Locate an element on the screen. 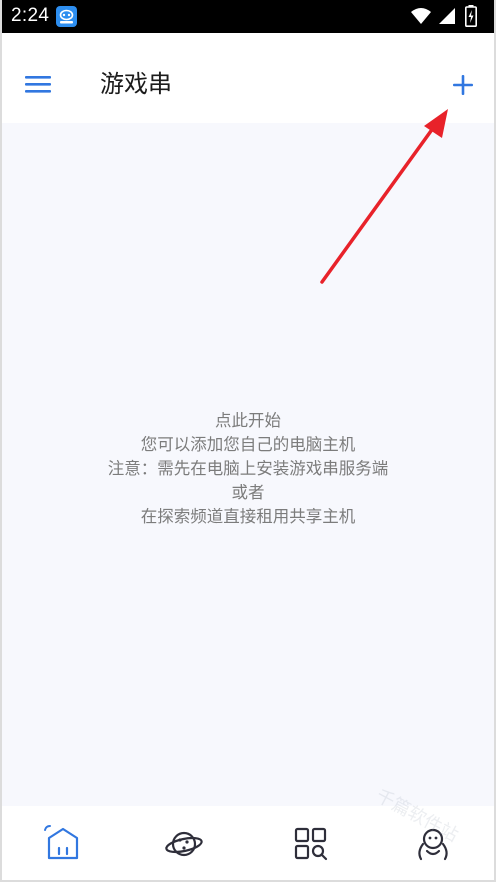 The height and width of the screenshot is (882, 496). status-time: 2:24 is located at coordinates (30, 15).